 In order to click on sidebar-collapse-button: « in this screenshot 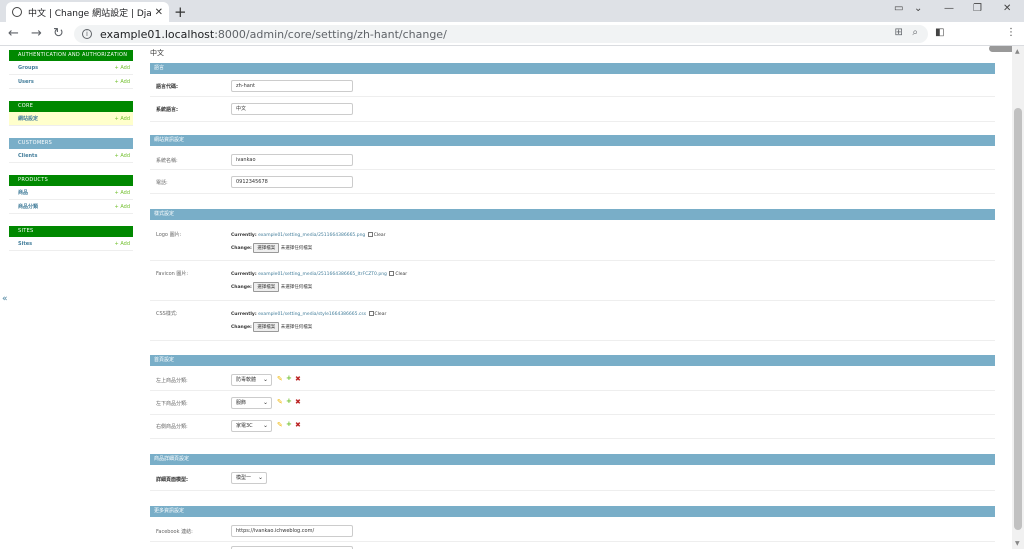, I will do `click(5, 299)`.